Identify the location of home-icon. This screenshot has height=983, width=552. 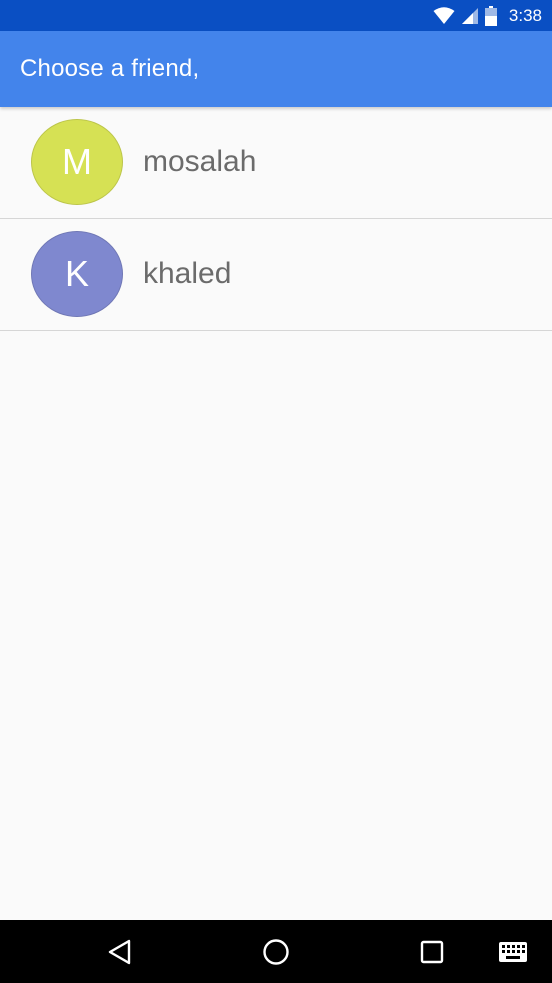
(276, 952).